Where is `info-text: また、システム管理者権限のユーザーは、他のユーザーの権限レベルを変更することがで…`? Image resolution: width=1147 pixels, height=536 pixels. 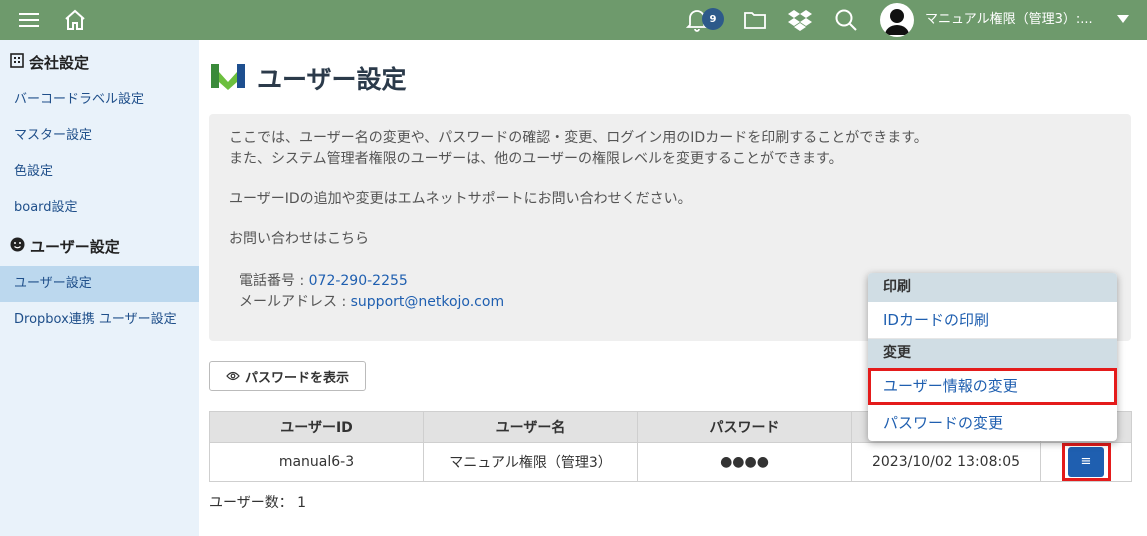
info-text: また、システム管理者権限のユーザーは、他のユーザーの権限レベルを変更することがで… is located at coordinates (536, 159).